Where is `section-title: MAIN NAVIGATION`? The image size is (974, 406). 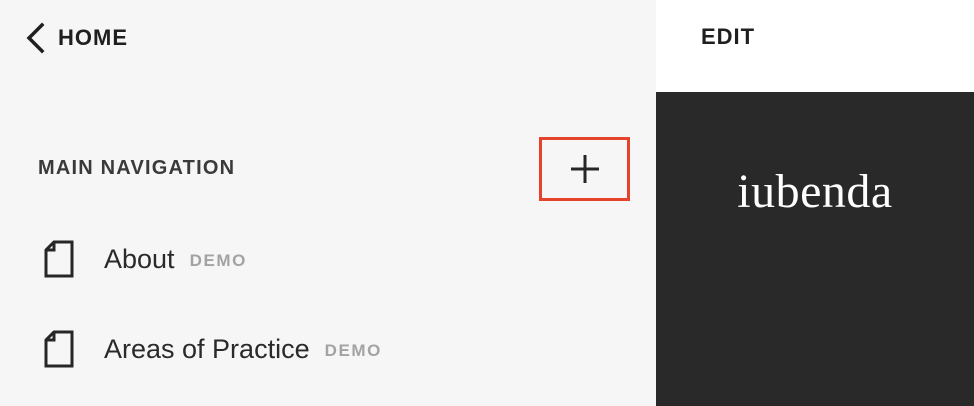 section-title: MAIN NAVIGATION is located at coordinates (137, 168).